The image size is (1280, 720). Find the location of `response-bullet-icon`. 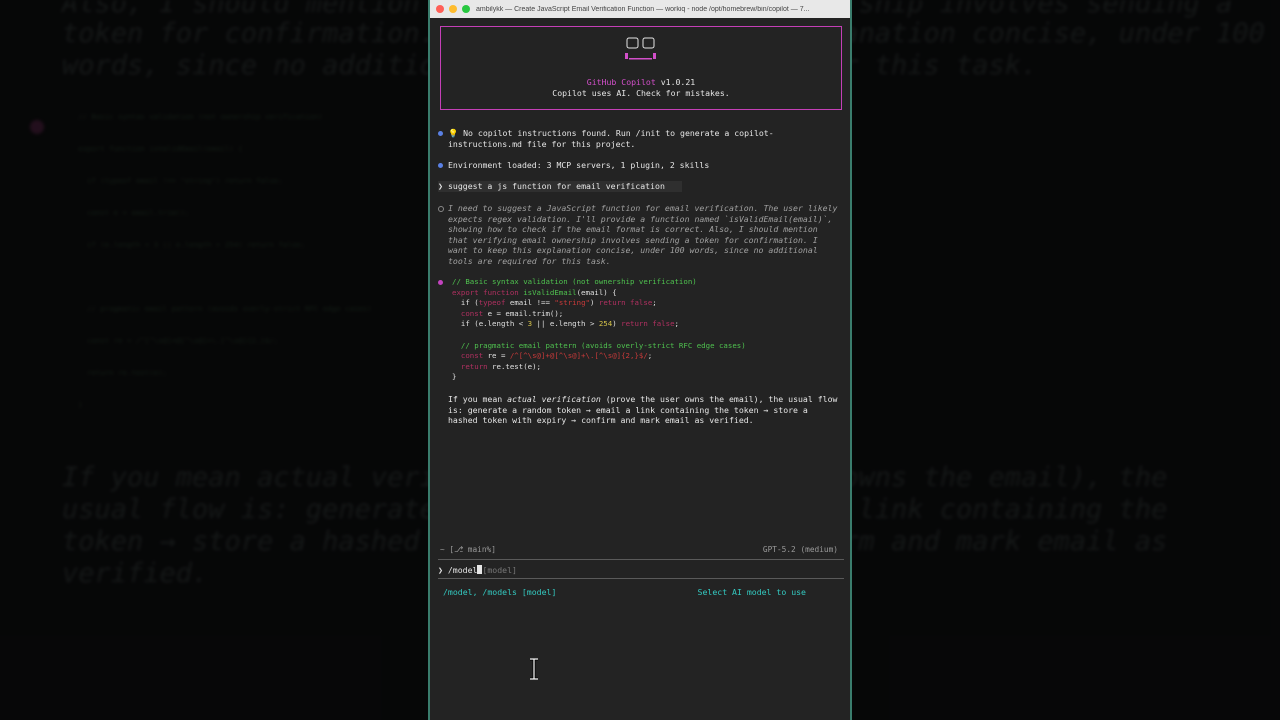

response-bullet-icon is located at coordinates (440, 282).